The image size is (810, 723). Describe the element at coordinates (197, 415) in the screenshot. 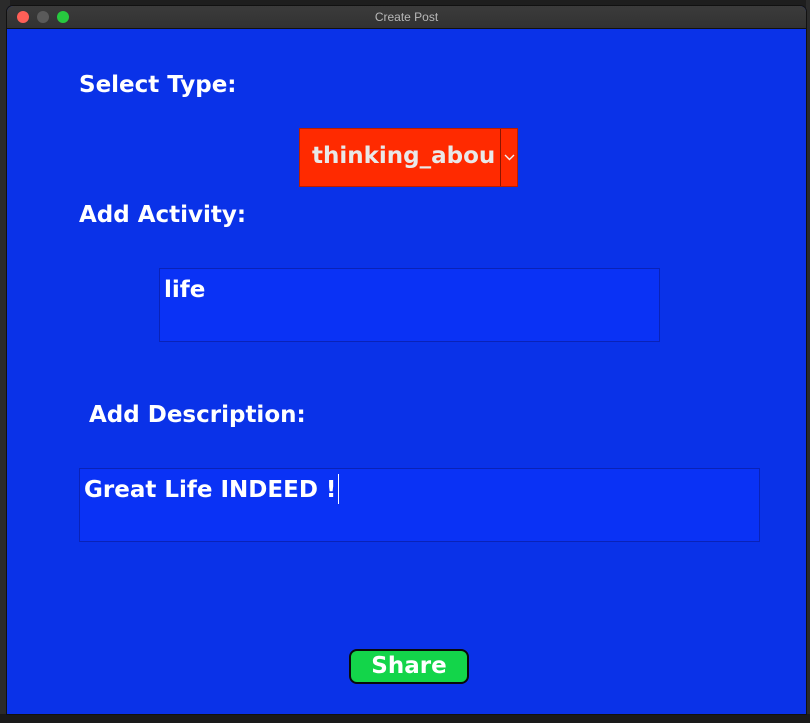

I see `add-description-label: Add Description:` at that location.